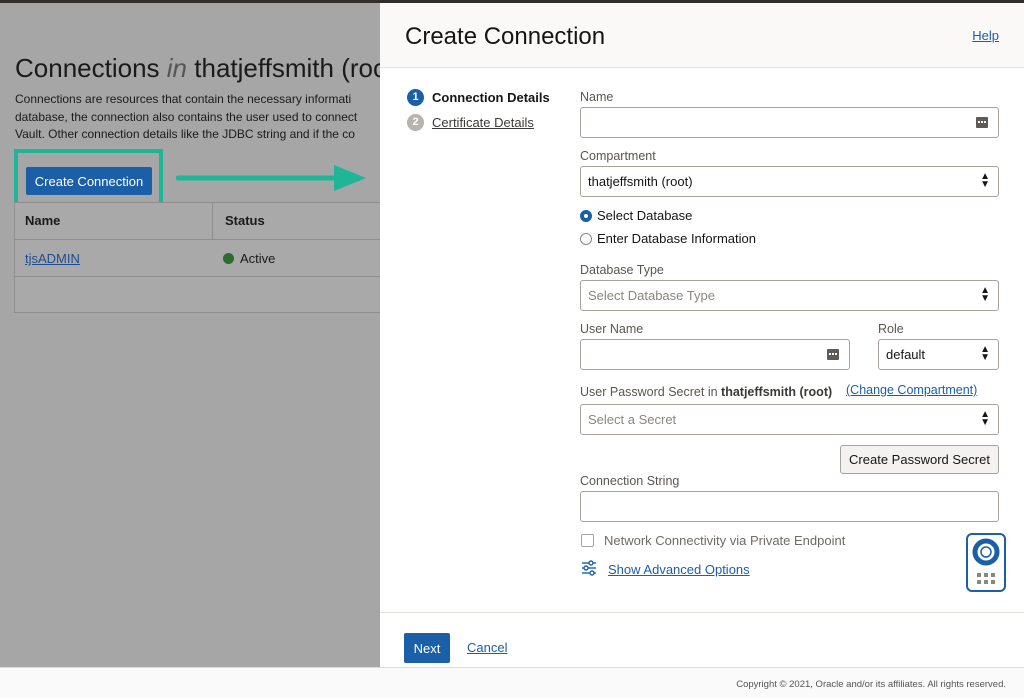 This screenshot has height=698, width=1024. Describe the element at coordinates (649, 392) in the screenshot. I see `secret-label-prefix: User Password Secret in` at that location.